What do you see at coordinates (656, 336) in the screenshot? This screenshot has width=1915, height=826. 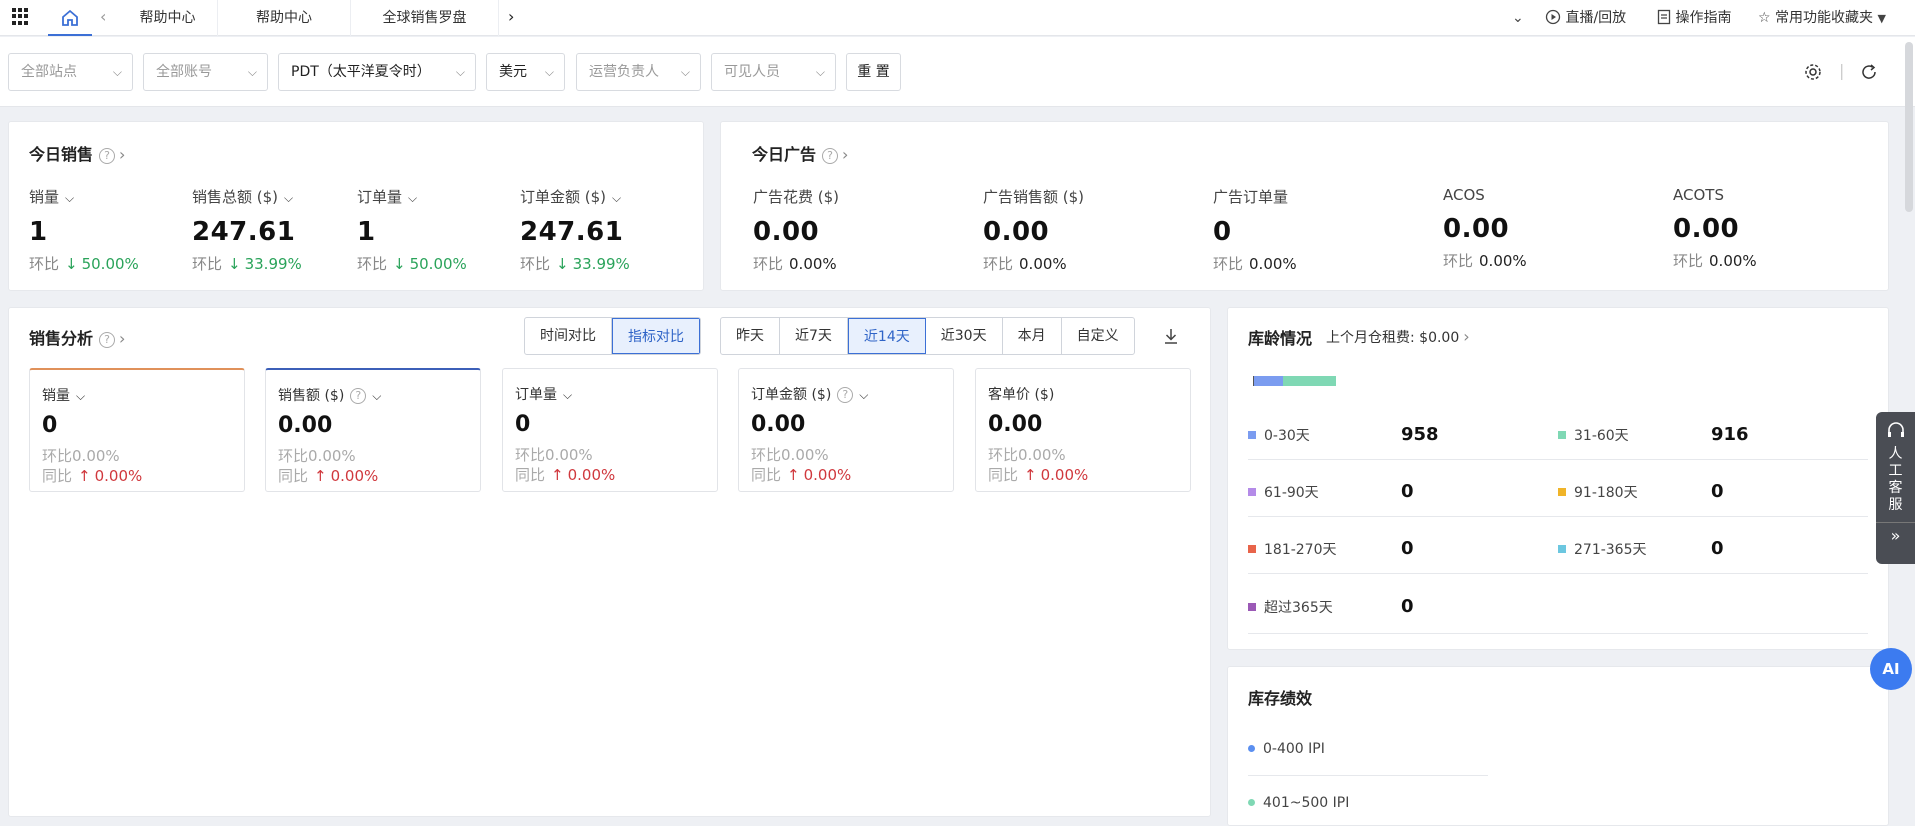 I see `compare-mode-metric: 指标对比` at bounding box center [656, 336].